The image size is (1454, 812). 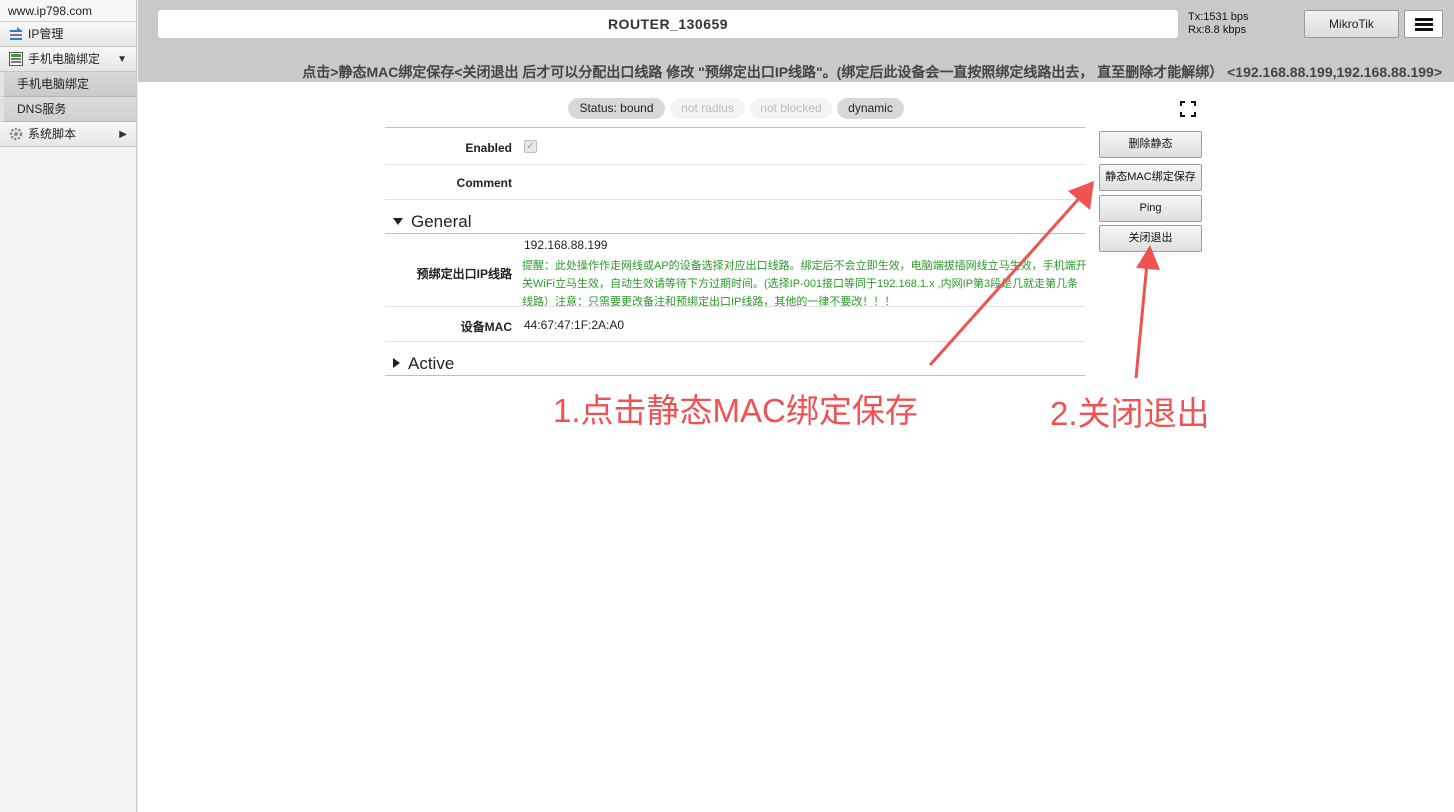 I want to click on gear-icon, so click(x=16, y=134).